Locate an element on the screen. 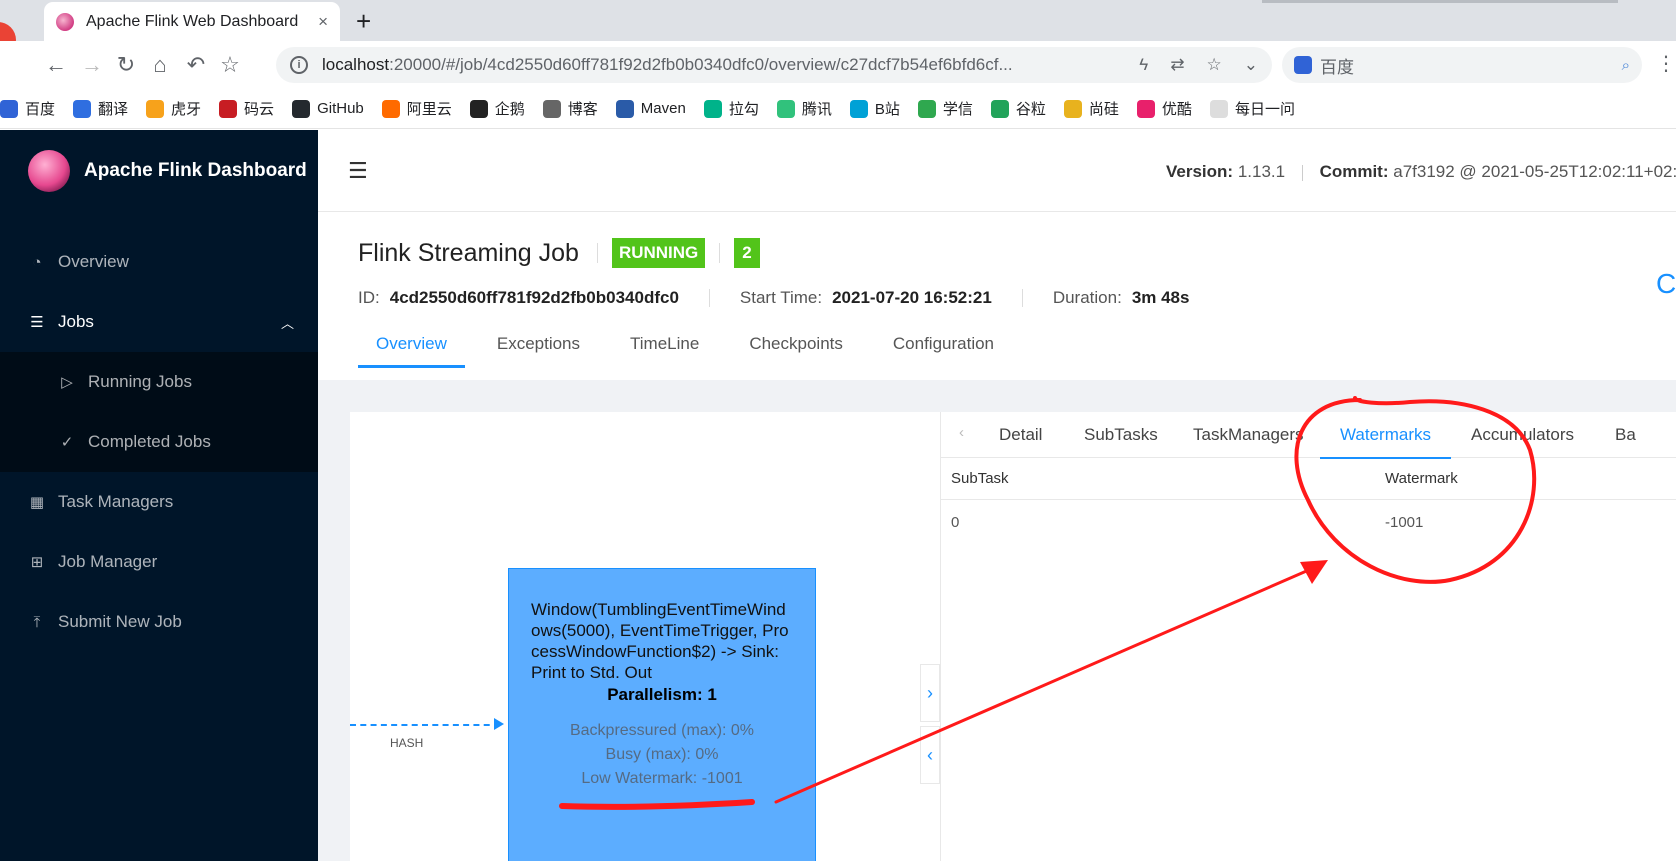 The width and height of the screenshot is (1676, 861). bookmark-item: 腾讯 is located at coordinates (804, 108).